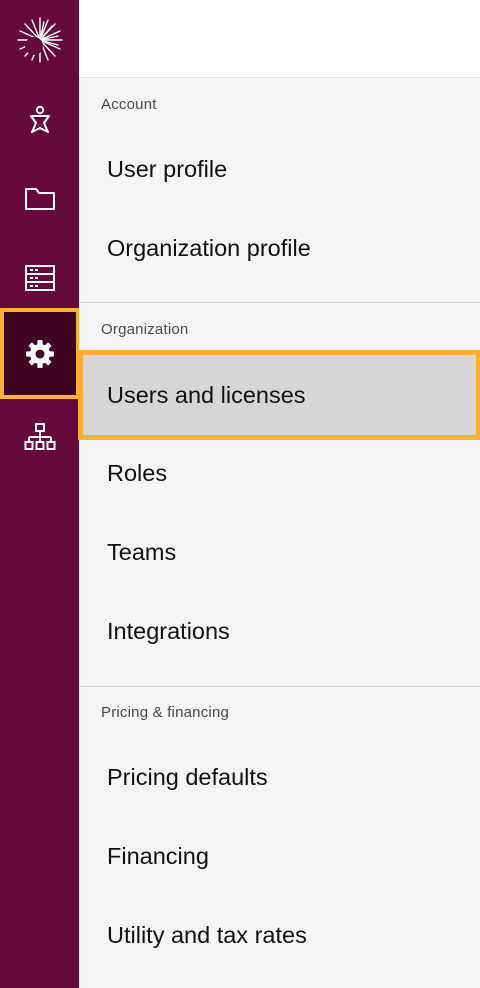 This screenshot has height=988, width=480. What do you see at coordinates (145, 329) in the screenshot?
I see `section-heading-organization: Organization` at bounding box center [145, 329].